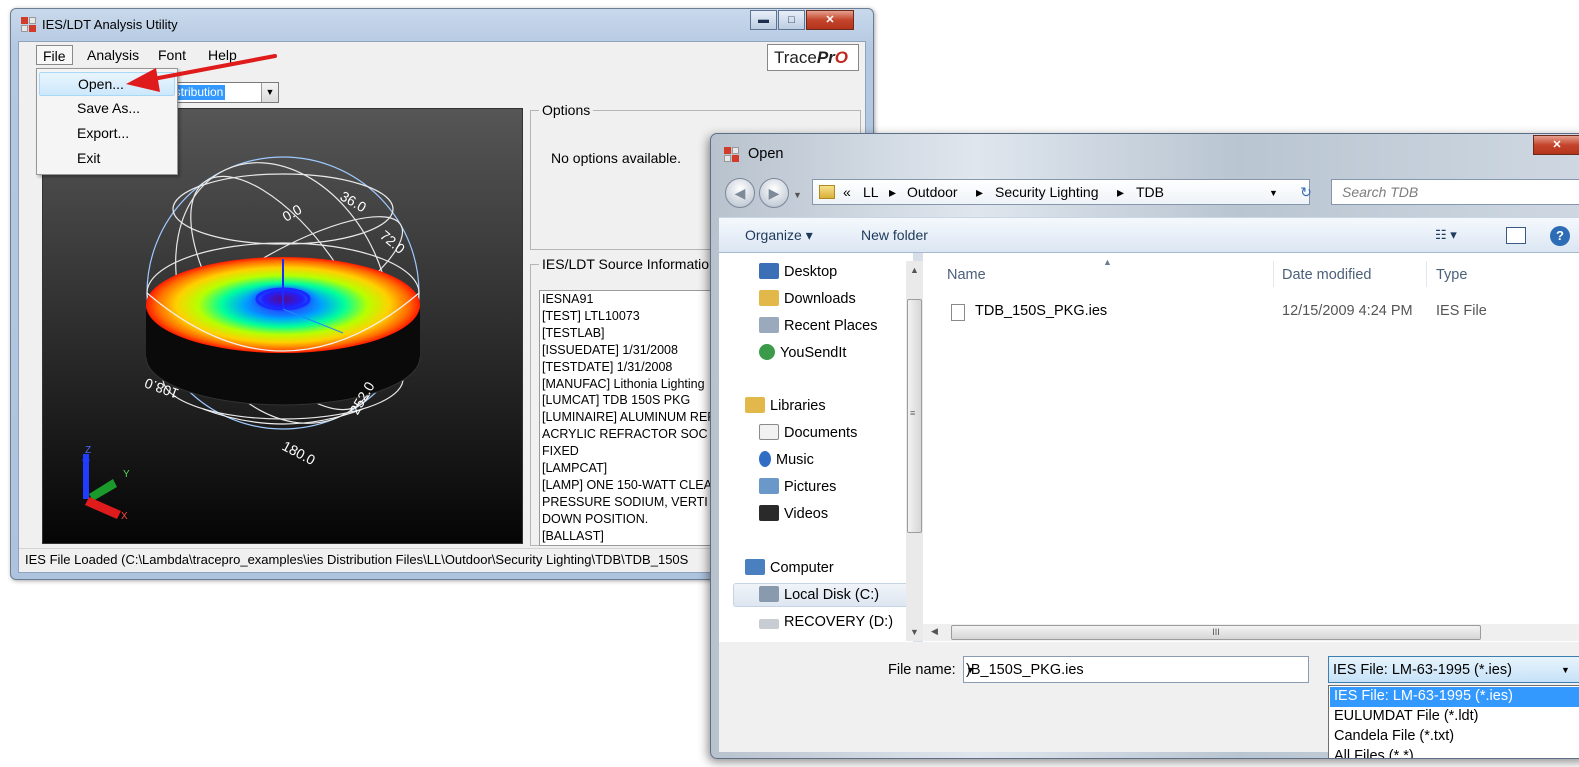 The height and width of the screenshot is (767, 1579). I want to click on dialog-close-button: ✕, so click(1556, 145).